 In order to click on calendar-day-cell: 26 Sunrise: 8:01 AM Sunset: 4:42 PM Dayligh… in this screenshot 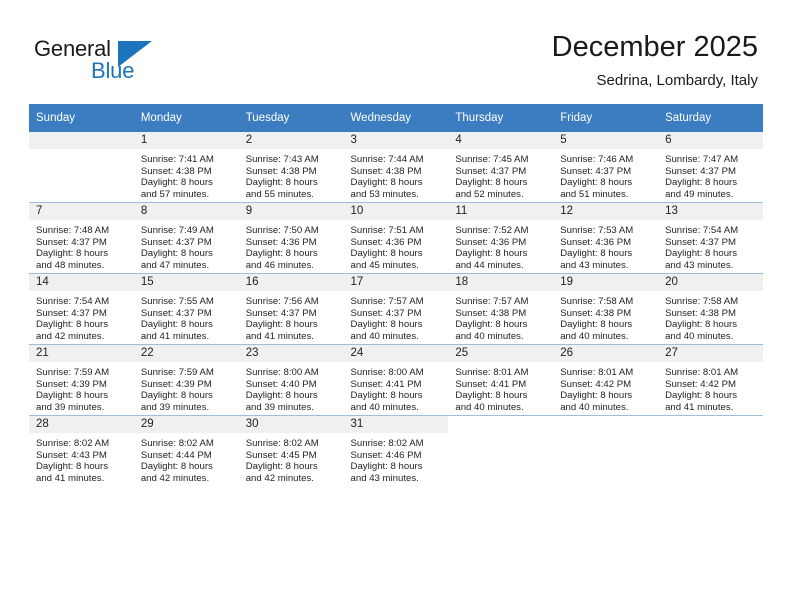, I will do `click(606, 380)`.